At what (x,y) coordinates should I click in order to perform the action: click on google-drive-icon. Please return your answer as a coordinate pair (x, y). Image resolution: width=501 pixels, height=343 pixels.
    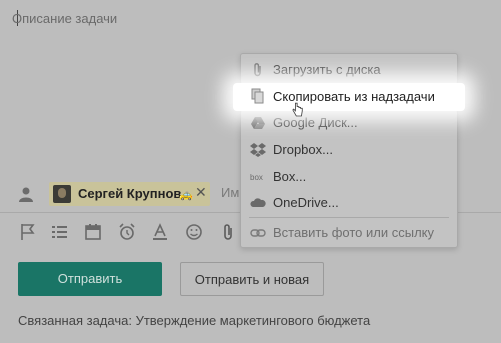
    Looking at the image, I should click on (258, 123).